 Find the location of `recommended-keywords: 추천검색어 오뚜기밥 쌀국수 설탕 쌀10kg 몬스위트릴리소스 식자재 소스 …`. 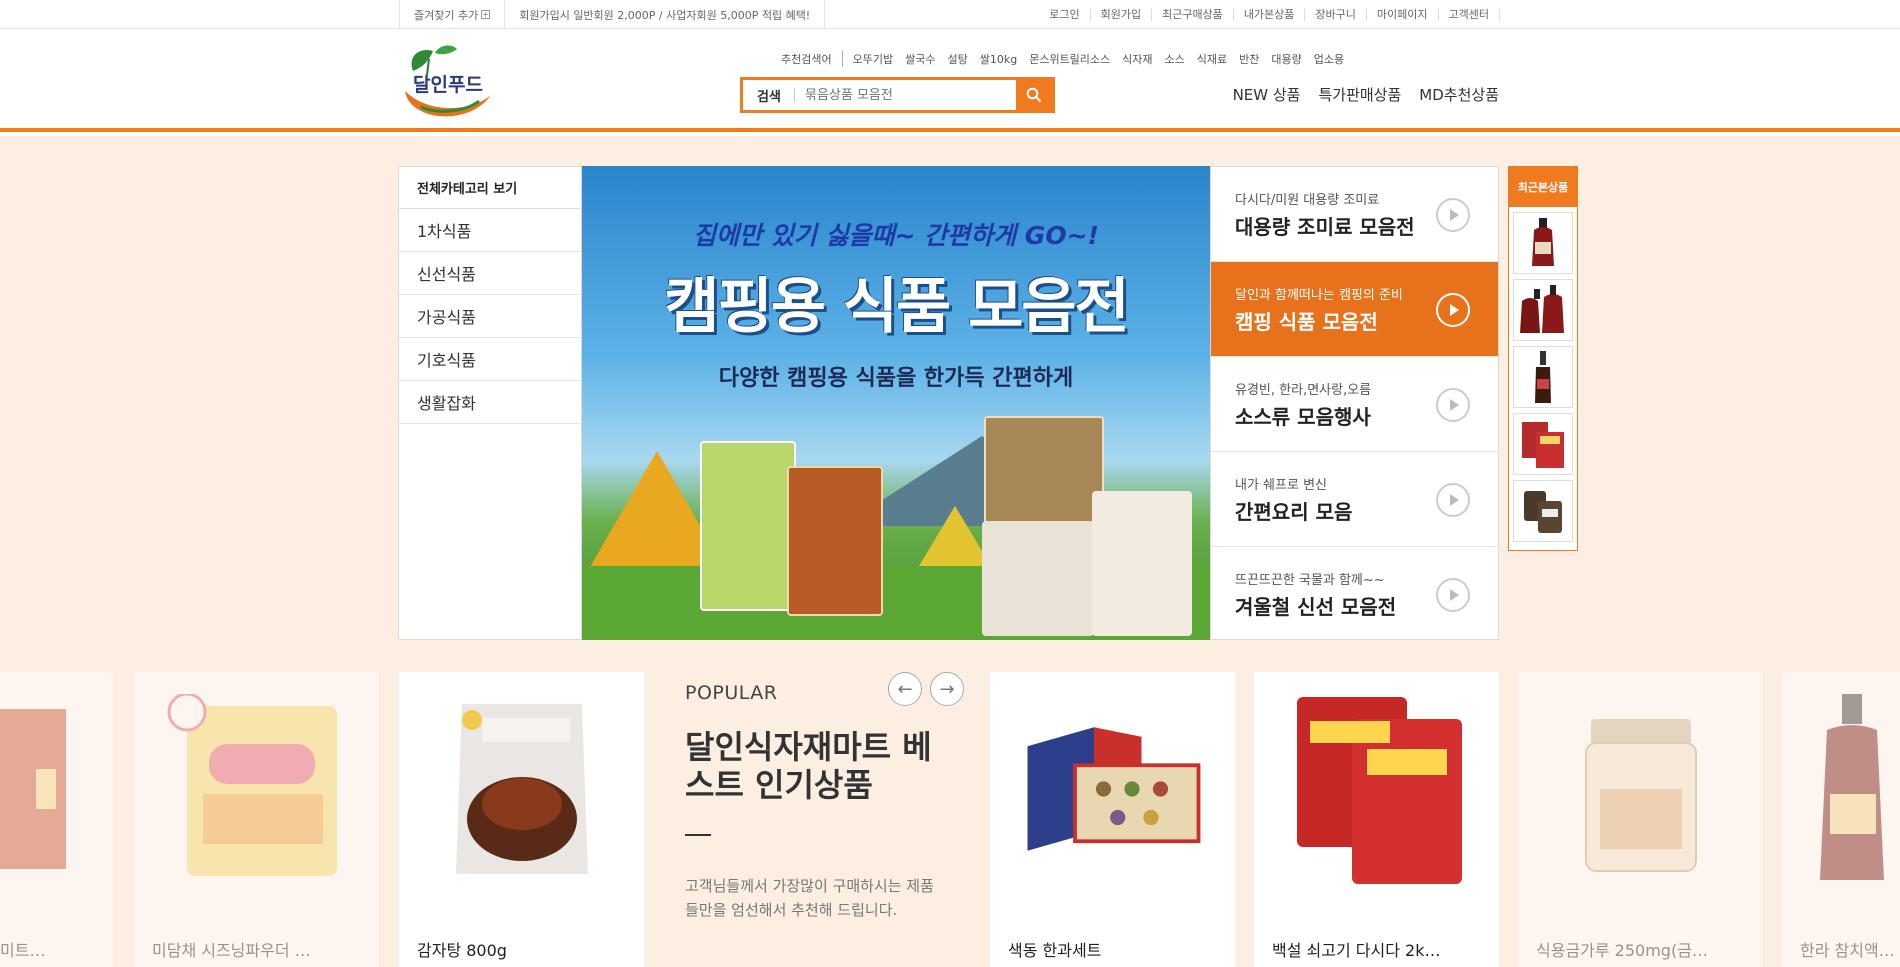

recommended-keywords: 추천검색어 오뚜기밥 쌀국수 설탕 쌀10kg 몬스위트릴리소스 식자재 소스 … is located at coordinates (1062, 59).